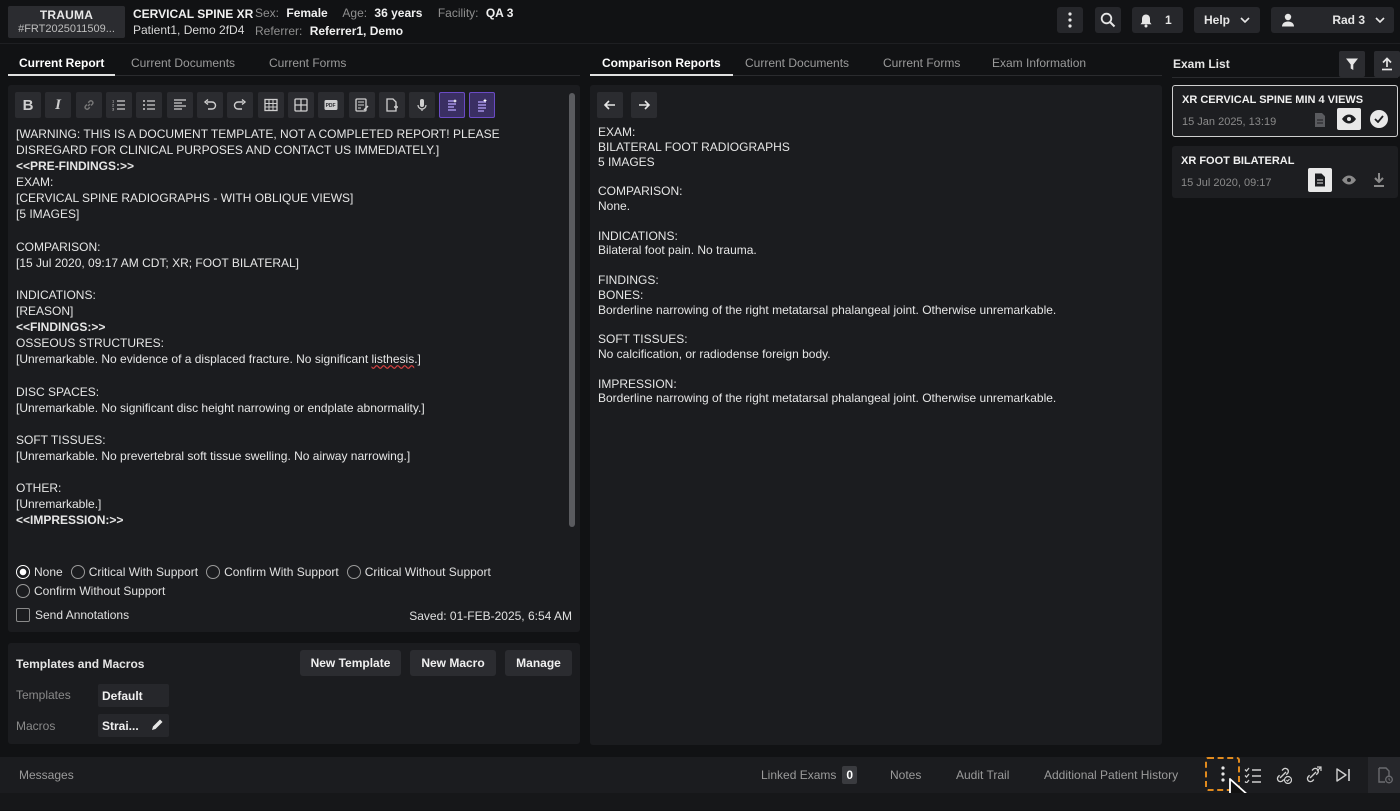  Describe the element at coordinates (1349, 180) in the screenshot. I see `eye-icon` at that location.